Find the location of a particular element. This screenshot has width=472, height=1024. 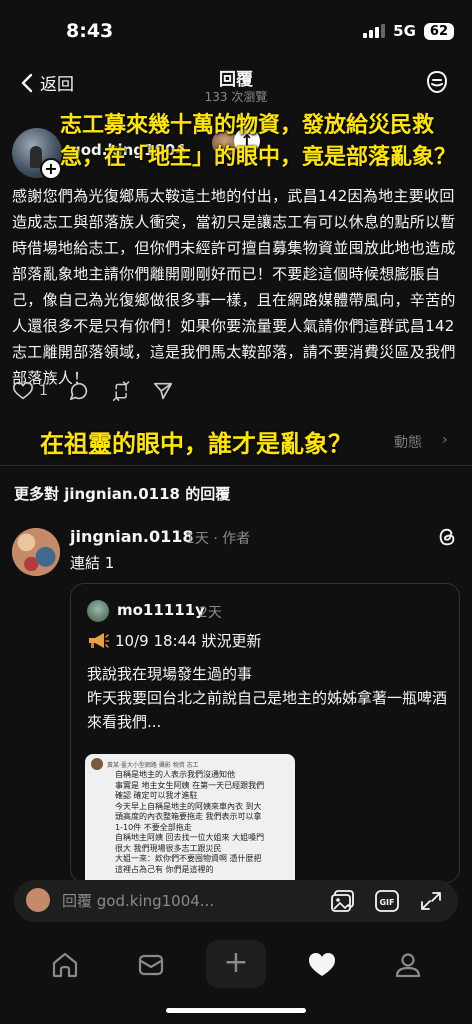

status-indicators: 5G 62 is located at coordinates (408, 31).